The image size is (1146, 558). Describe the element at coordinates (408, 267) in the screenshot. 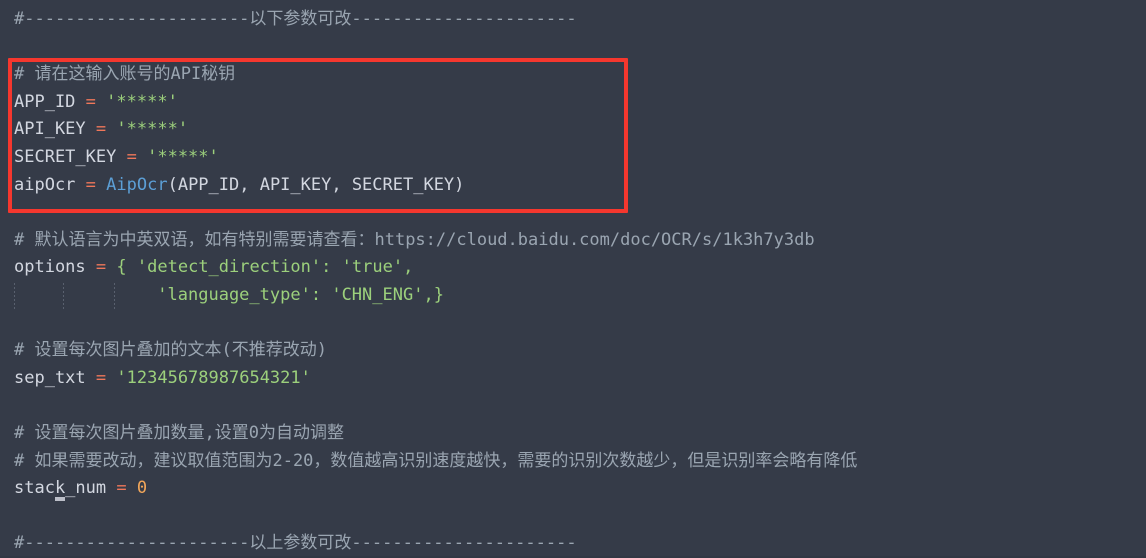

I see `option-comma-1: ,` at that location.